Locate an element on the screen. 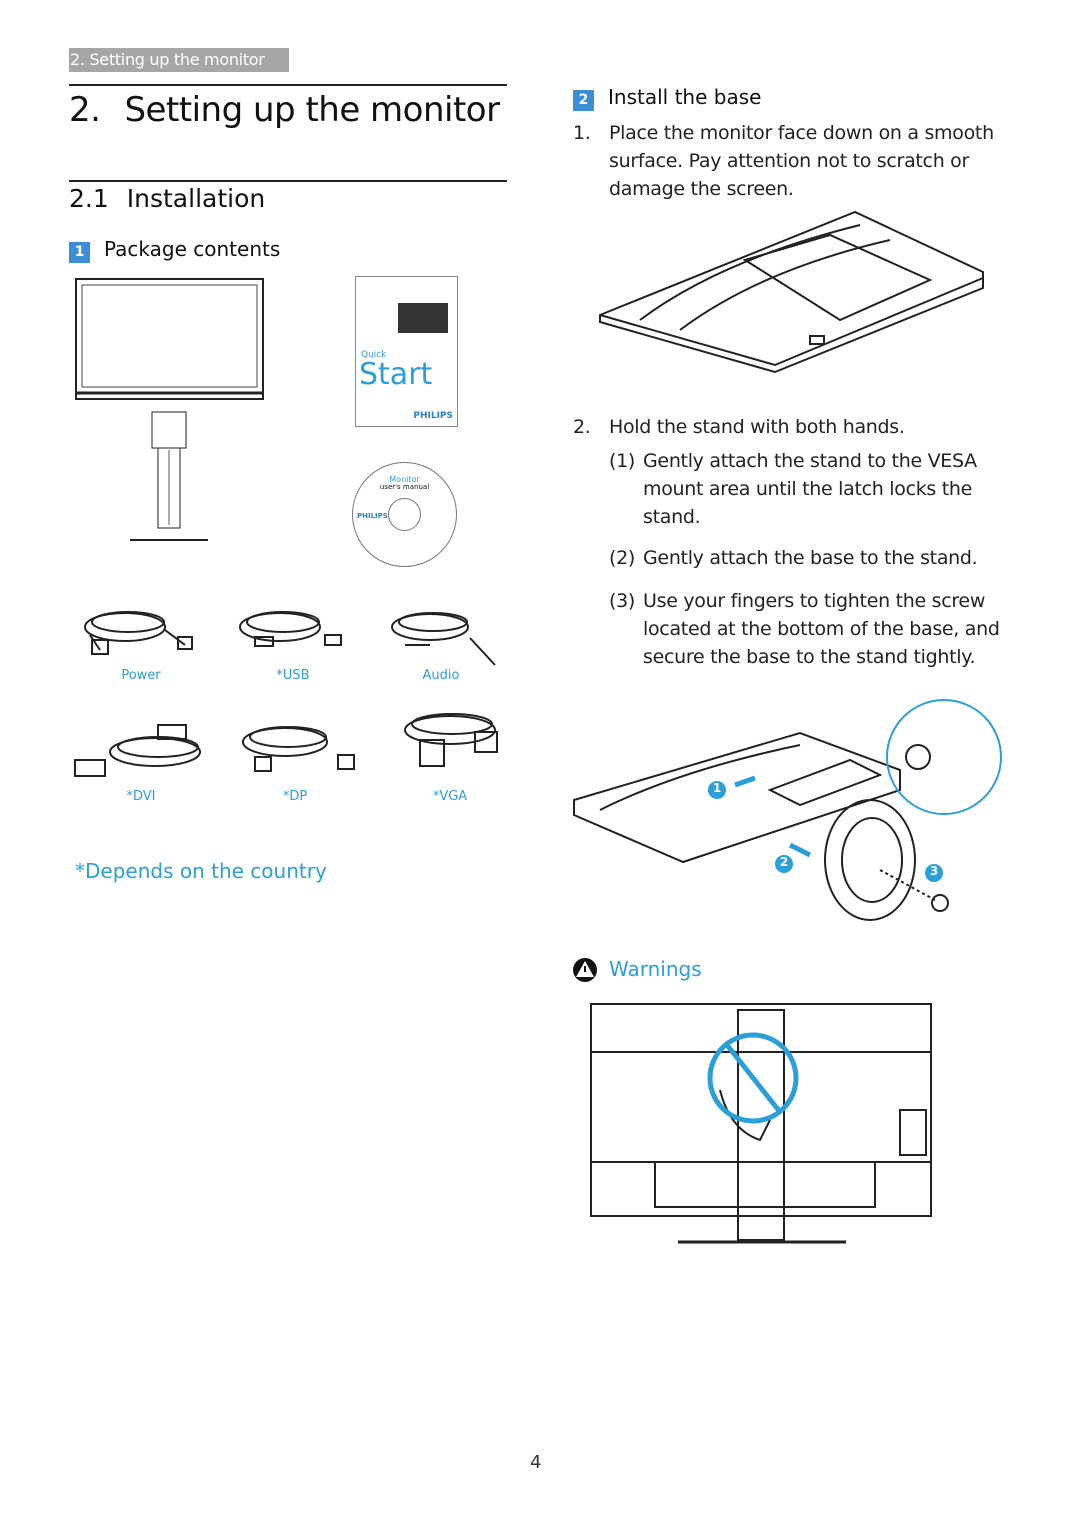 This screenshot has height=1532, width=1080. package-title: Package contents is located at coordinates (192, 249).